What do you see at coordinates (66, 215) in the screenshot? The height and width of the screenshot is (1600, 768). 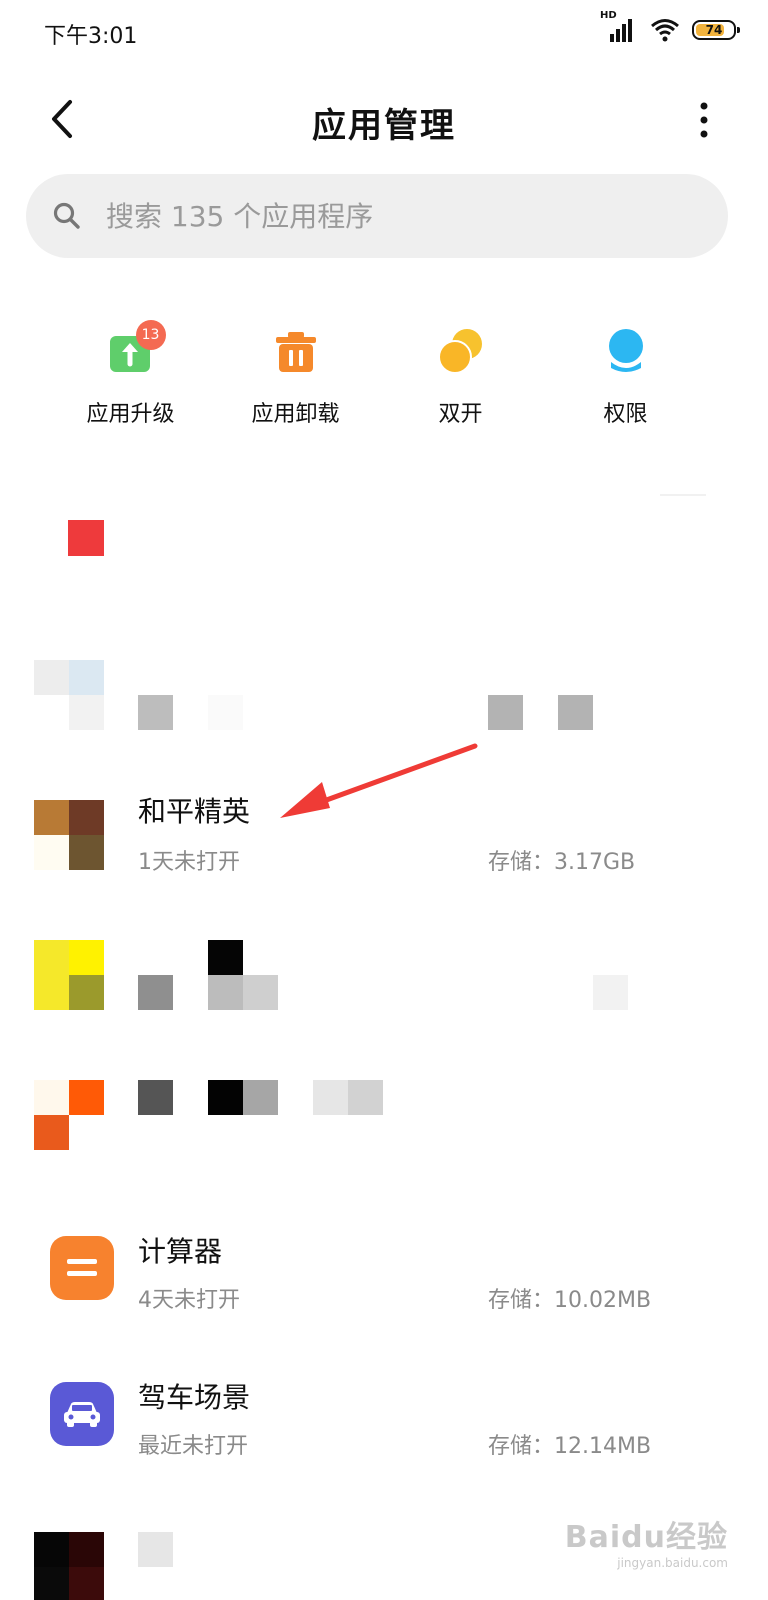 I see `search-icon` at bounding box center [66, 215].